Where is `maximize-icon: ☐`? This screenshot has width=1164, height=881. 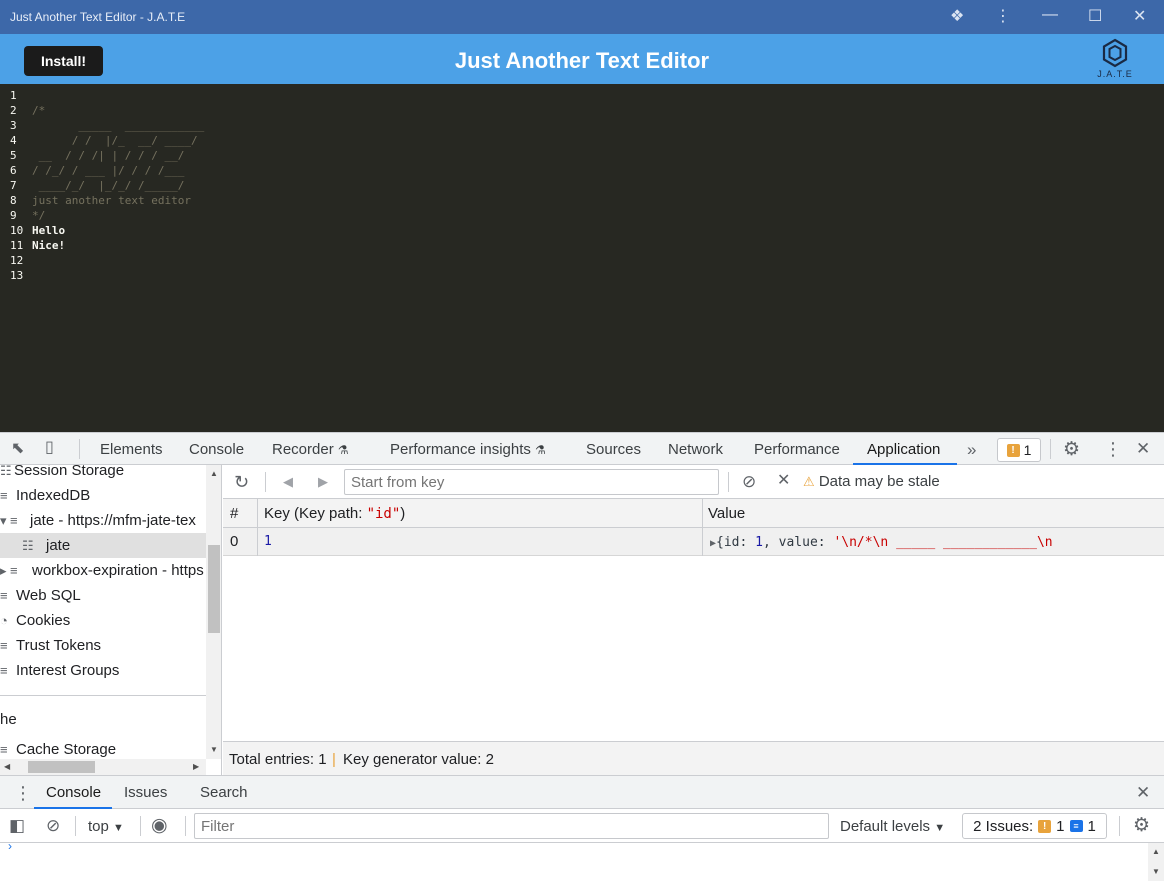 maximize-icon: ☐ is located at coordinates (1095, 16).